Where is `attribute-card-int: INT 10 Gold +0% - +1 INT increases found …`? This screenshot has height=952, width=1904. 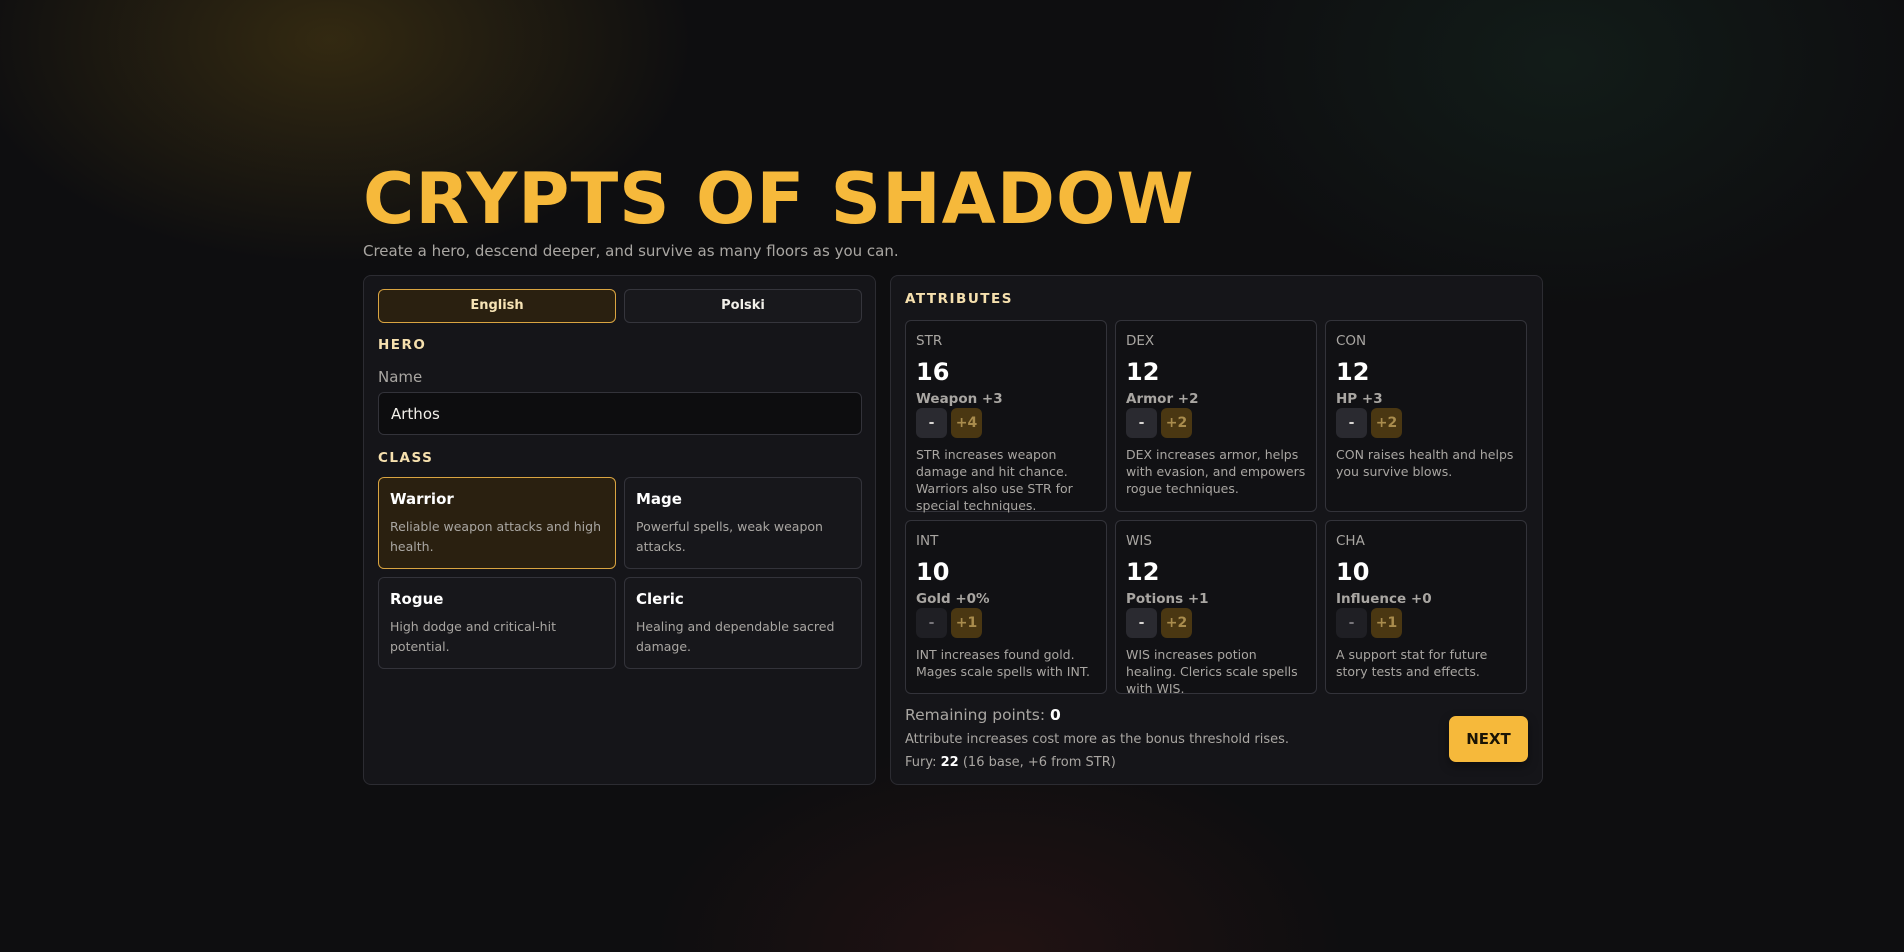
attribute-card-int: INT 10 Gold +0% - +1 INT increases found … is located at coordinates (1006, 607).